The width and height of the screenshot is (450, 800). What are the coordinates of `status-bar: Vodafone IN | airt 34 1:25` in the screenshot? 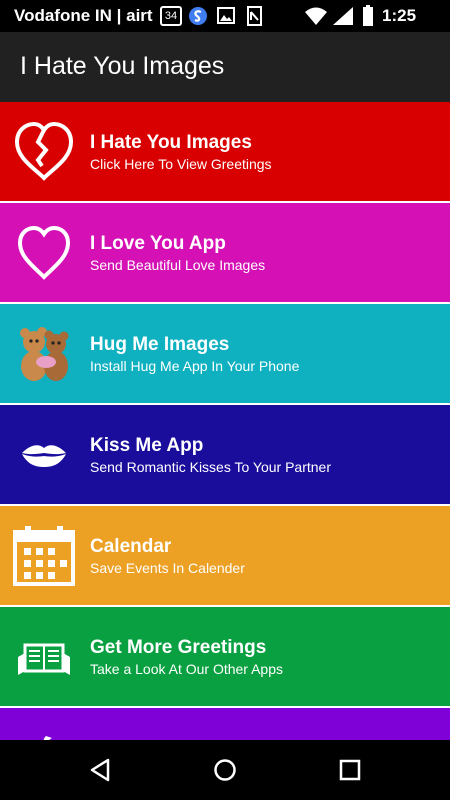 It's located at (225, 16).